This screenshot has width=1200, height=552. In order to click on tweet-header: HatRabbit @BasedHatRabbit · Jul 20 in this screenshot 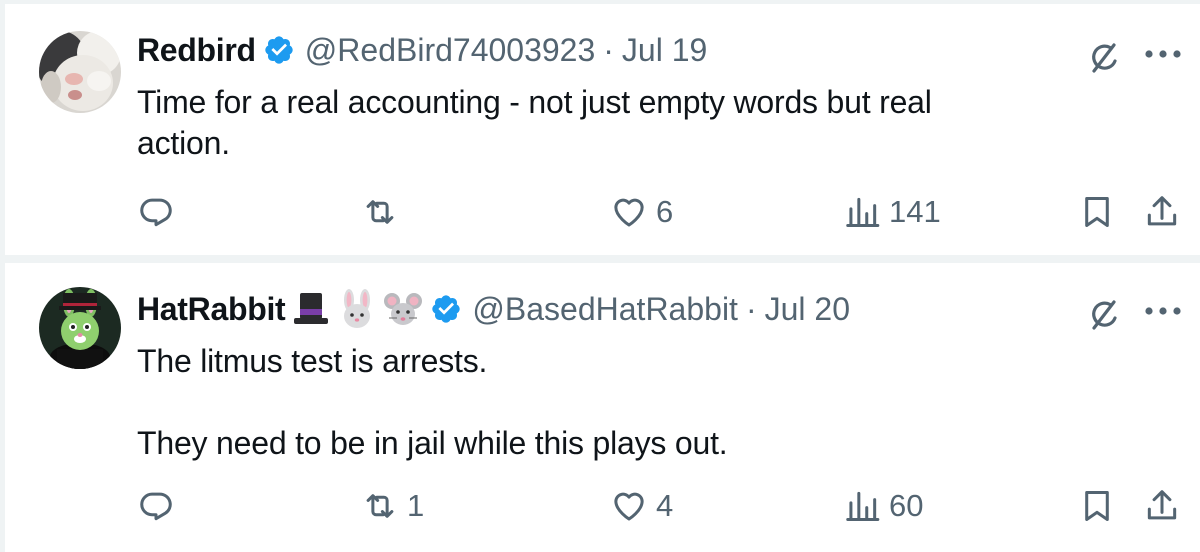, I will do `click(493, 309)`.